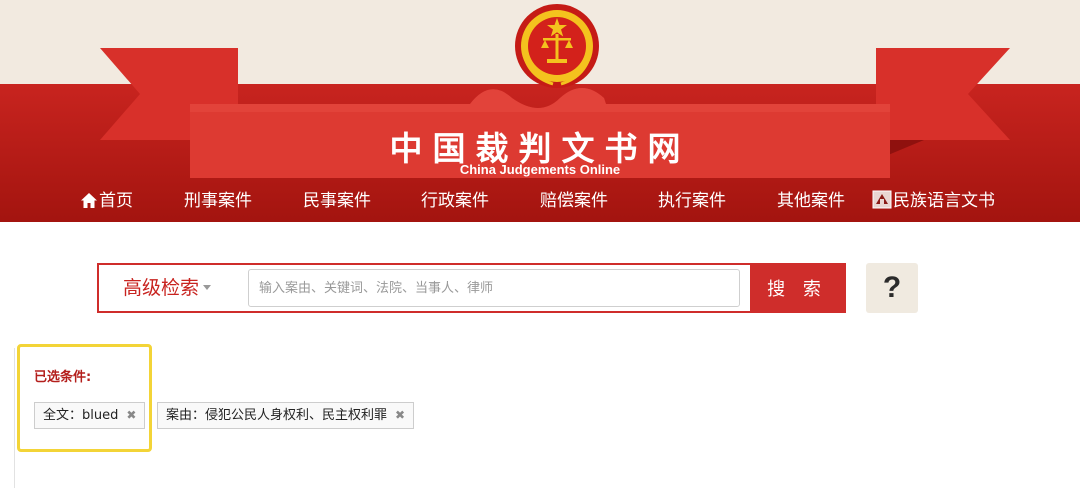 The image size is (1080, 488). Describe the element at coordinates (892, 288) in the screenshot. I see `help-button: ?` at that location.